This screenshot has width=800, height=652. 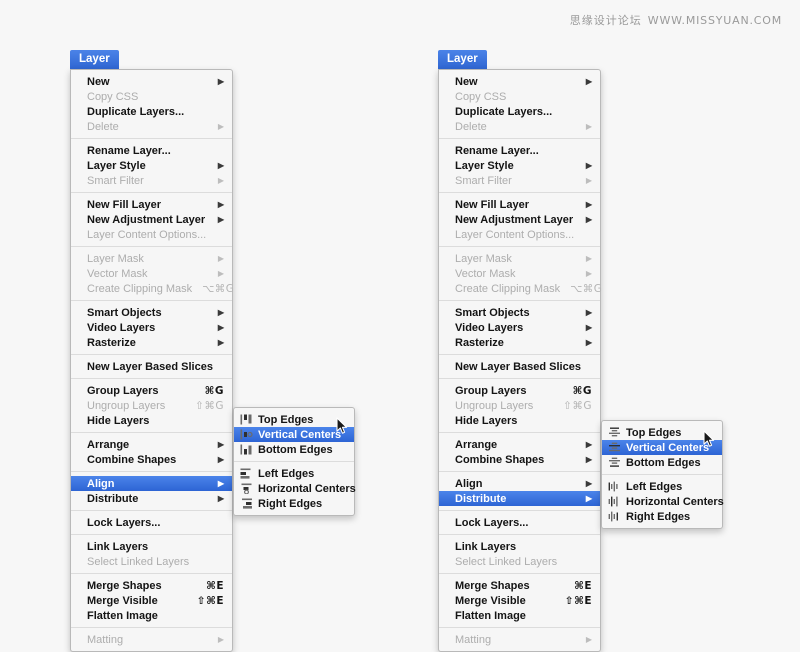 I want to click on menu-item-label: Align, so click(x=469, y=483).